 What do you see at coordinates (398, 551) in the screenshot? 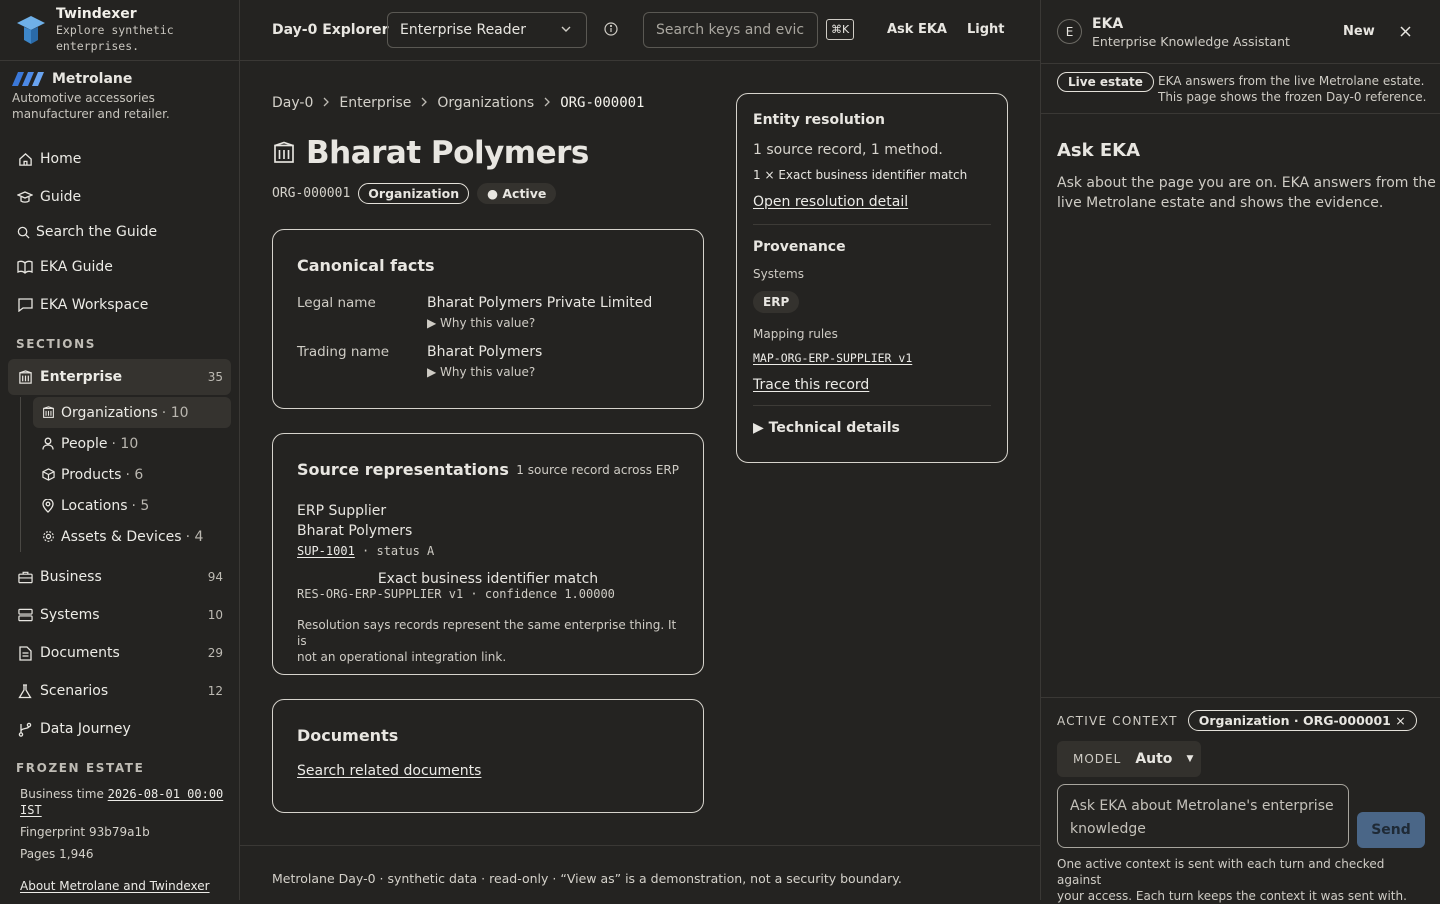
I see `source-record-status: · status A` at bounding box center [398, 551].